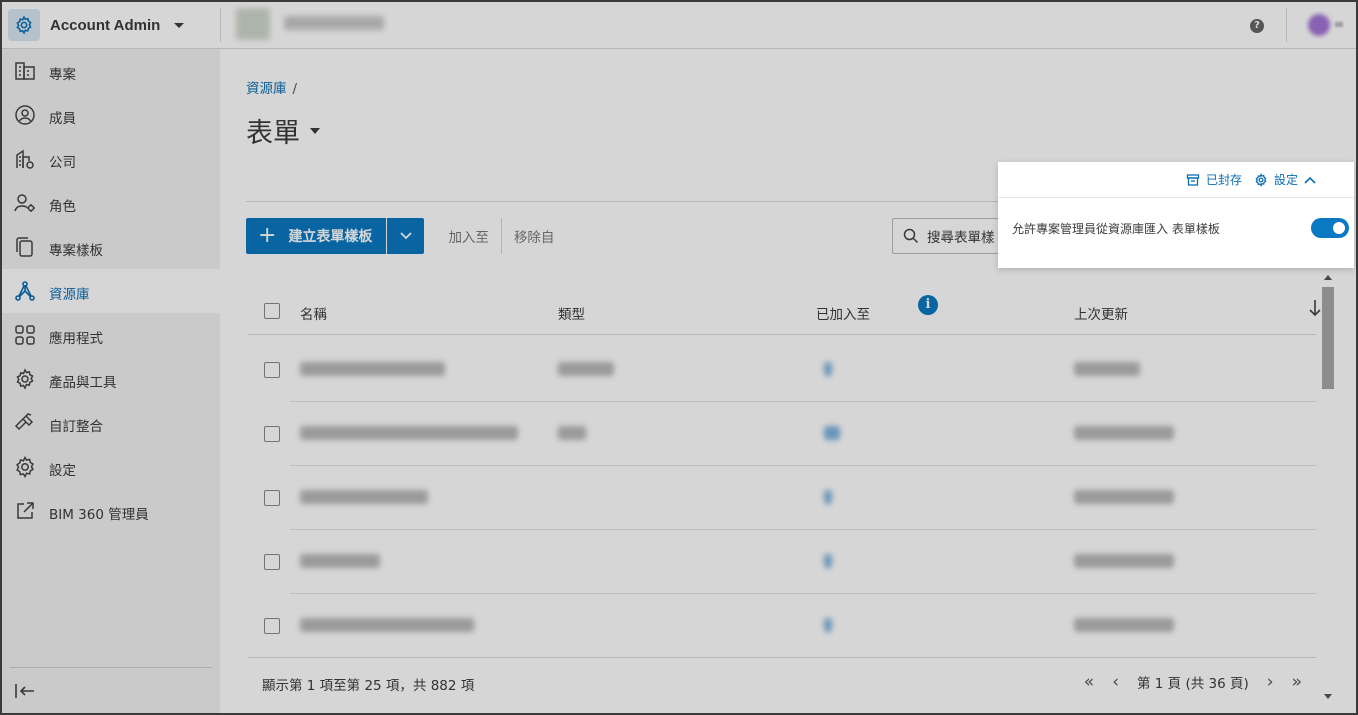 This screenshot has width=1358, height=715. What do you see at coordinates (1261, 179) in the screenshot?
I see `gear-icon` at bounding box center [1261, 179].